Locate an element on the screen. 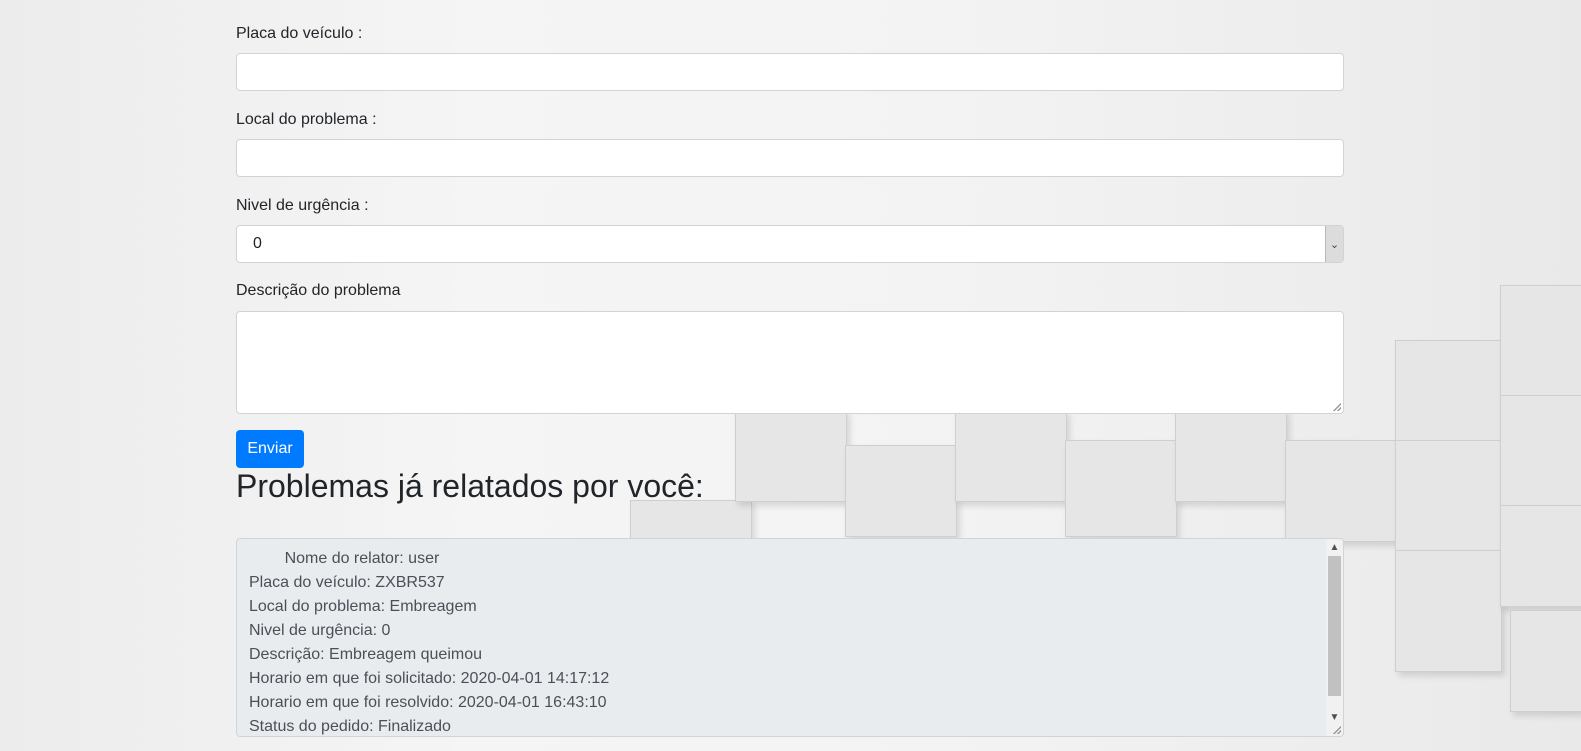  chevron-down-icon: ⌄ is located at coordinates (1334, 244).